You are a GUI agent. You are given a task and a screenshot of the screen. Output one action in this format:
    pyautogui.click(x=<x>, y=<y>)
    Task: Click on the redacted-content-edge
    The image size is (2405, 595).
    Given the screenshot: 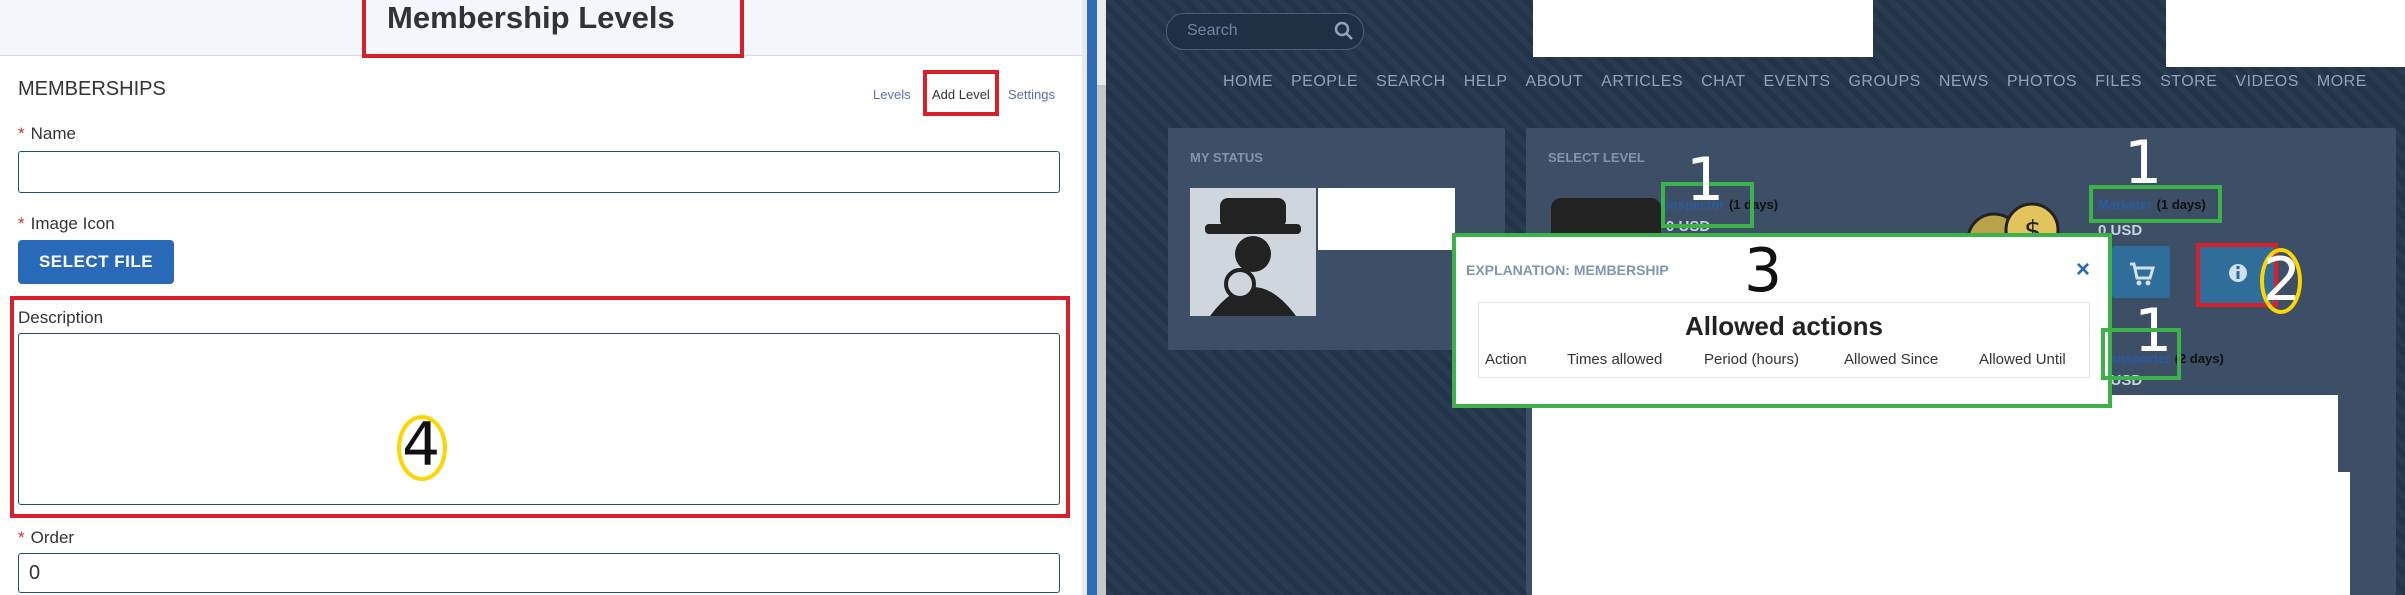 What is the action you would take?
    pyautogui.click(x=2344, y=533)
    